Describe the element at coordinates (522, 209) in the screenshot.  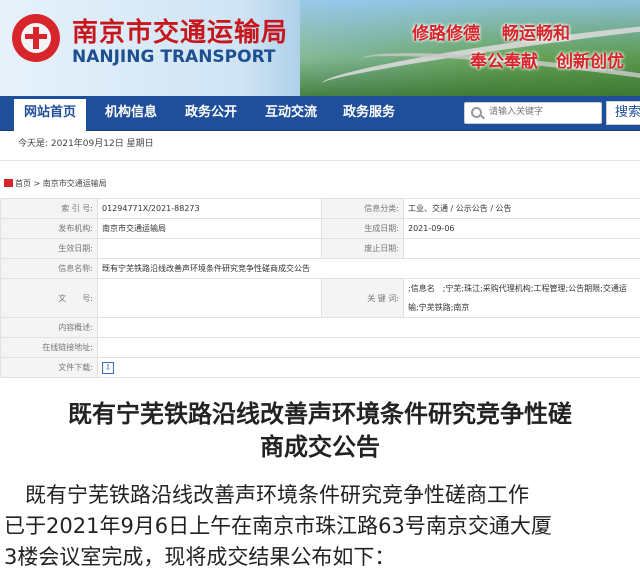
I see `category-value: 工业、交通 / 公示公告 / 公告` at that location.